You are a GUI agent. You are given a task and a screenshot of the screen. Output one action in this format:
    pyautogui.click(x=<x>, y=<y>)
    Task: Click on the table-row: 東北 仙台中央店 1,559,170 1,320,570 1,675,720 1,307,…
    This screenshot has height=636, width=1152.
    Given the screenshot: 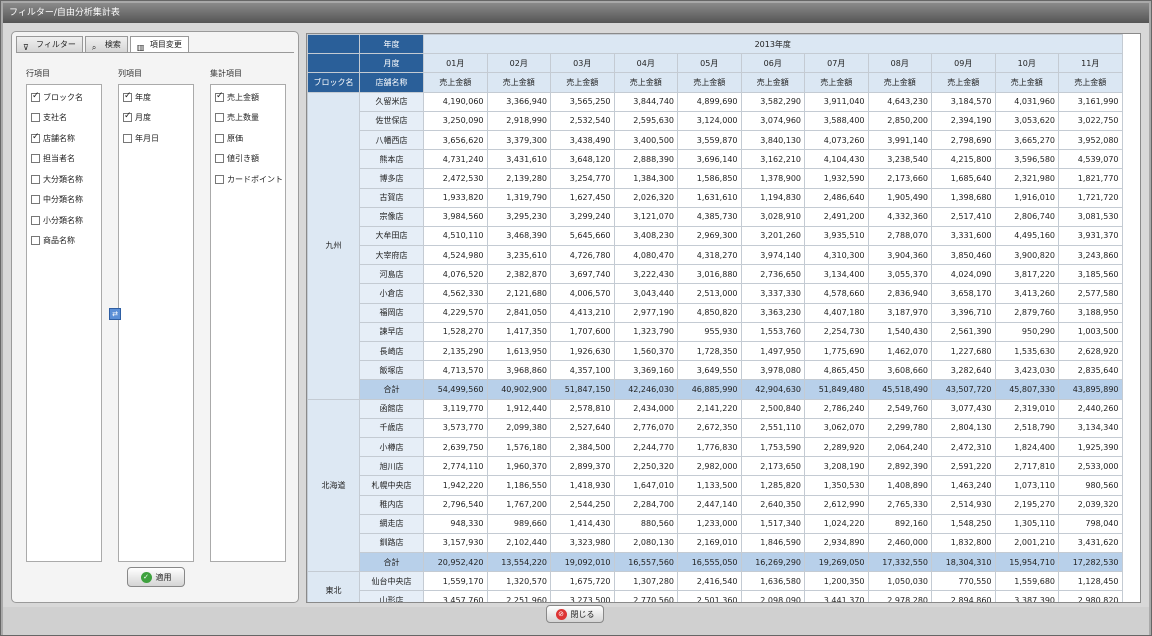 What is the action you would take?
    pyautogui.click(x=715, y=586)
    